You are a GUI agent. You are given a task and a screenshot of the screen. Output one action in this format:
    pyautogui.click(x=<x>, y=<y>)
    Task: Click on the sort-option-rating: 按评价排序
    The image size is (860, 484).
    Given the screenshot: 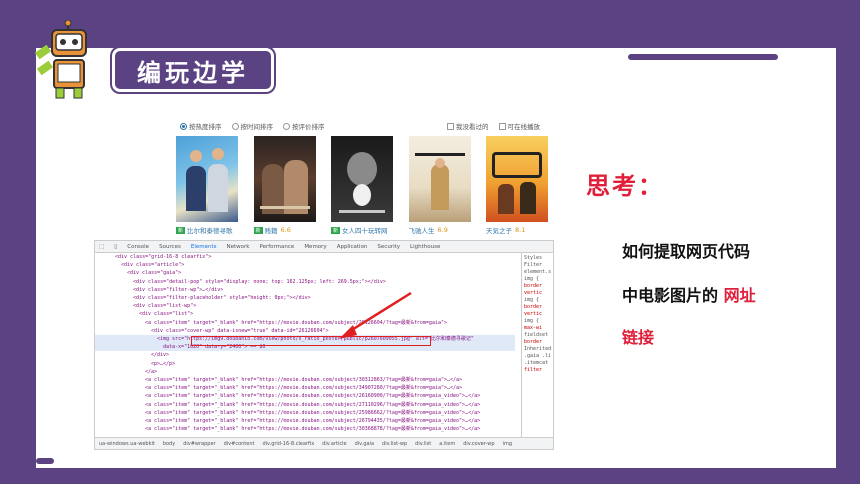 What is the action you would take?
    pyautogui.click(x=304, y=126)
    